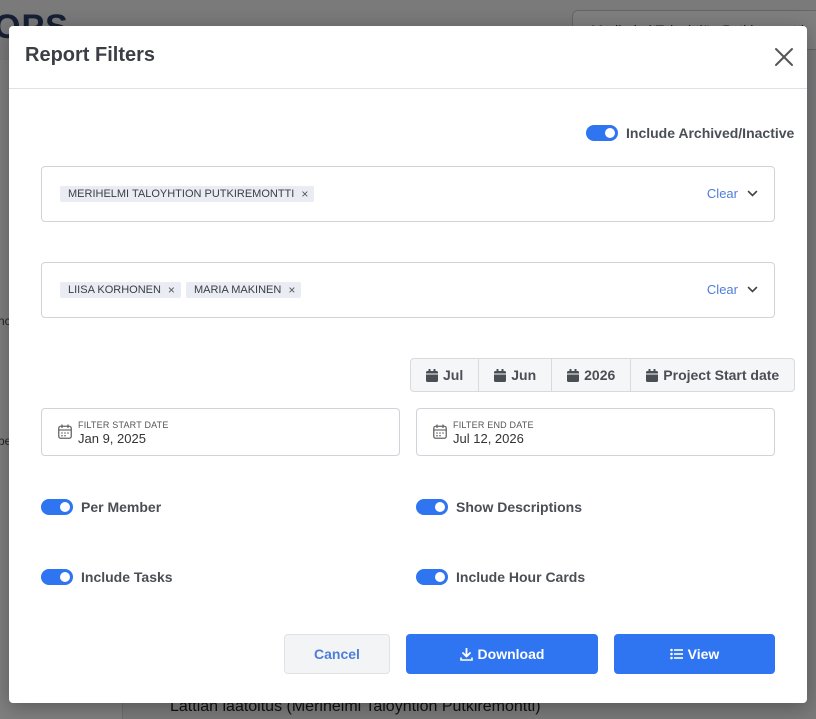 The image size is (816, 719). What do you see at coordinates (595, 432) in the screenshot?
I see `filter-end-date-field: Filter End Date Jul 12, 2026` at bounding box center [595, 432].